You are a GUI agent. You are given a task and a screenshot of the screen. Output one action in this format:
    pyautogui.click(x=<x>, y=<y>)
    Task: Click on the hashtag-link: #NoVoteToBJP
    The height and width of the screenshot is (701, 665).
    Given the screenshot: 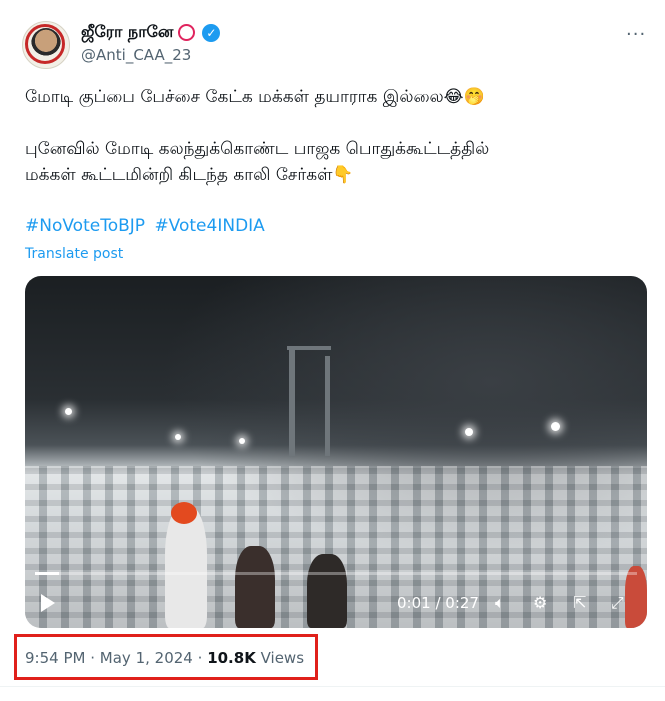 What is the action you would take?
    pyautogui.click(x=85, y=226)
    